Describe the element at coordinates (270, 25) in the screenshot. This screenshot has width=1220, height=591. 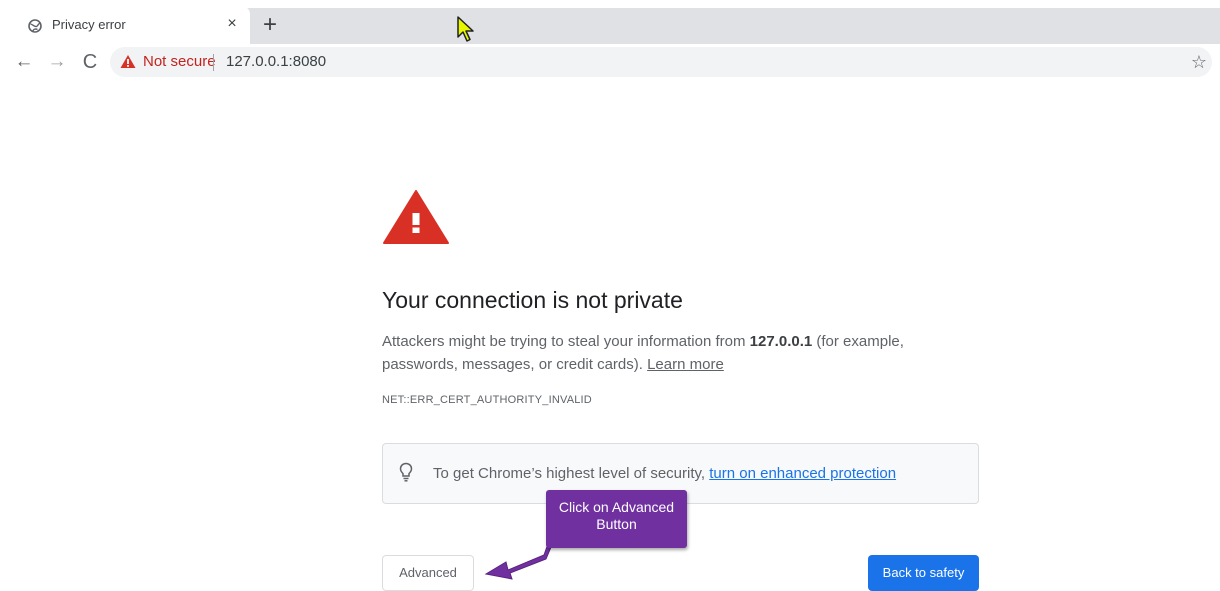
I see `new-tab-button: +` at that location.